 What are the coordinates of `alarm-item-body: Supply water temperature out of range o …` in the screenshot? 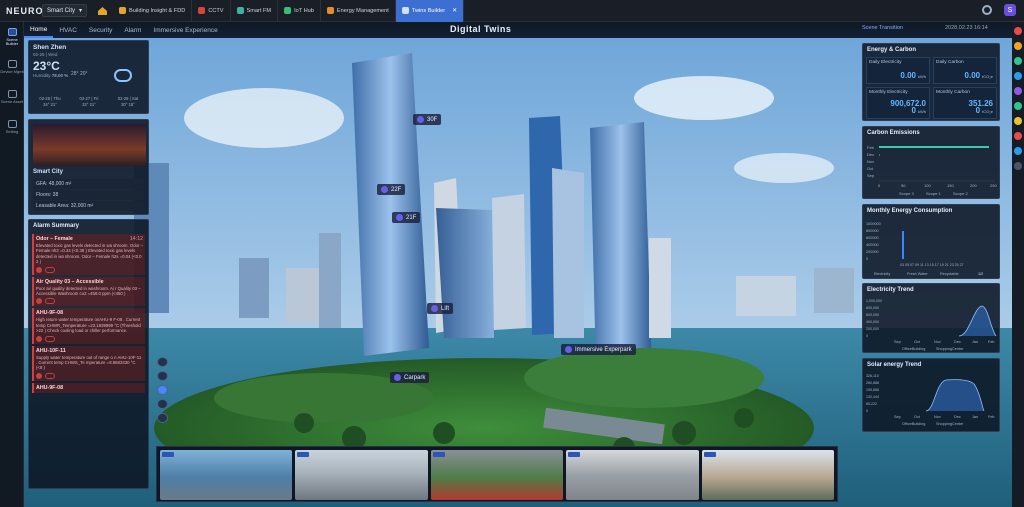 It's located at (89, 362).